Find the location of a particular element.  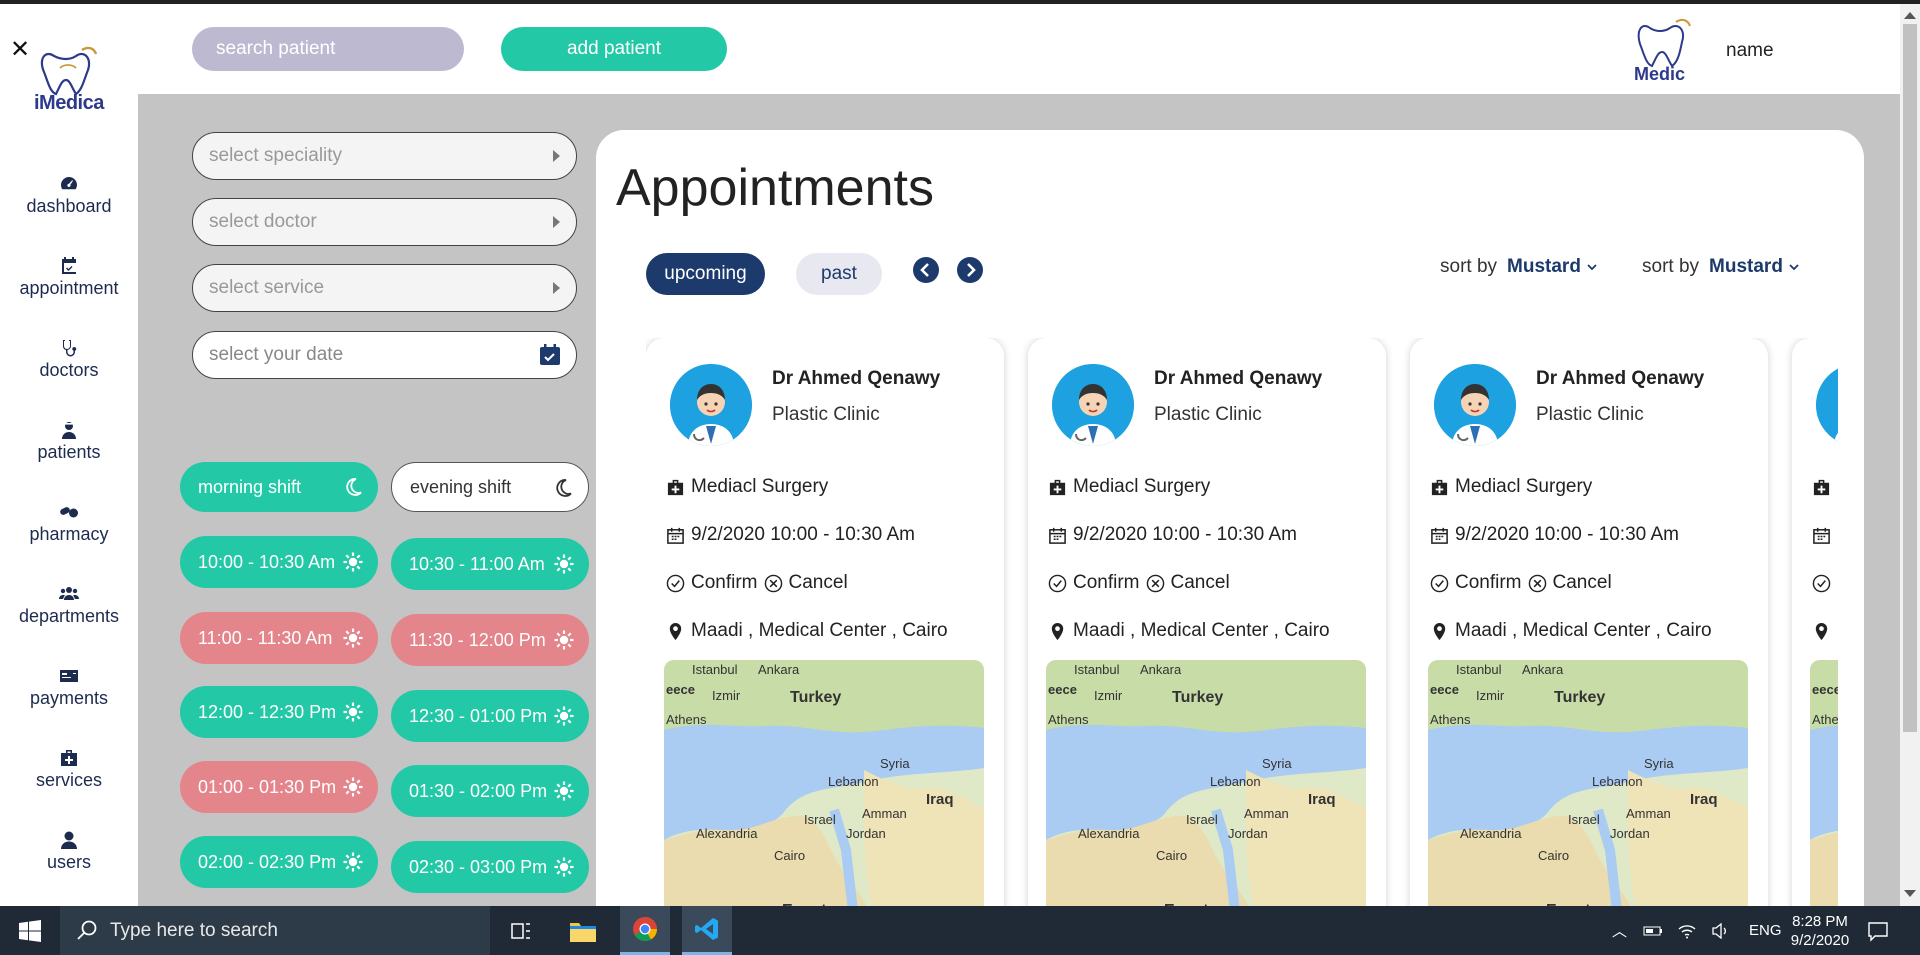

speciality-select: select speciality is located at coordinates (384, 156).